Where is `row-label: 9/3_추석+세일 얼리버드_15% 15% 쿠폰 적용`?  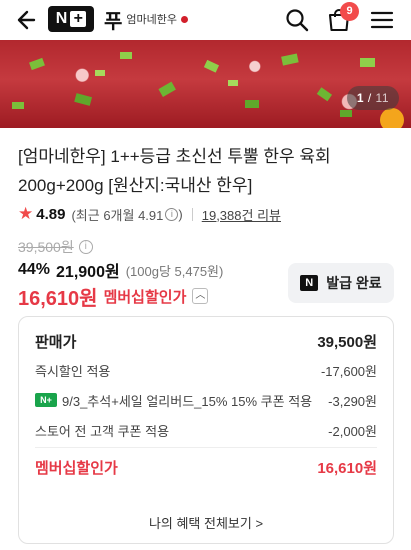
row-label: 9/3_추석+세일 얼리버드_15% 15% 쿠폰 적용 is located at coordinates (187, 401).